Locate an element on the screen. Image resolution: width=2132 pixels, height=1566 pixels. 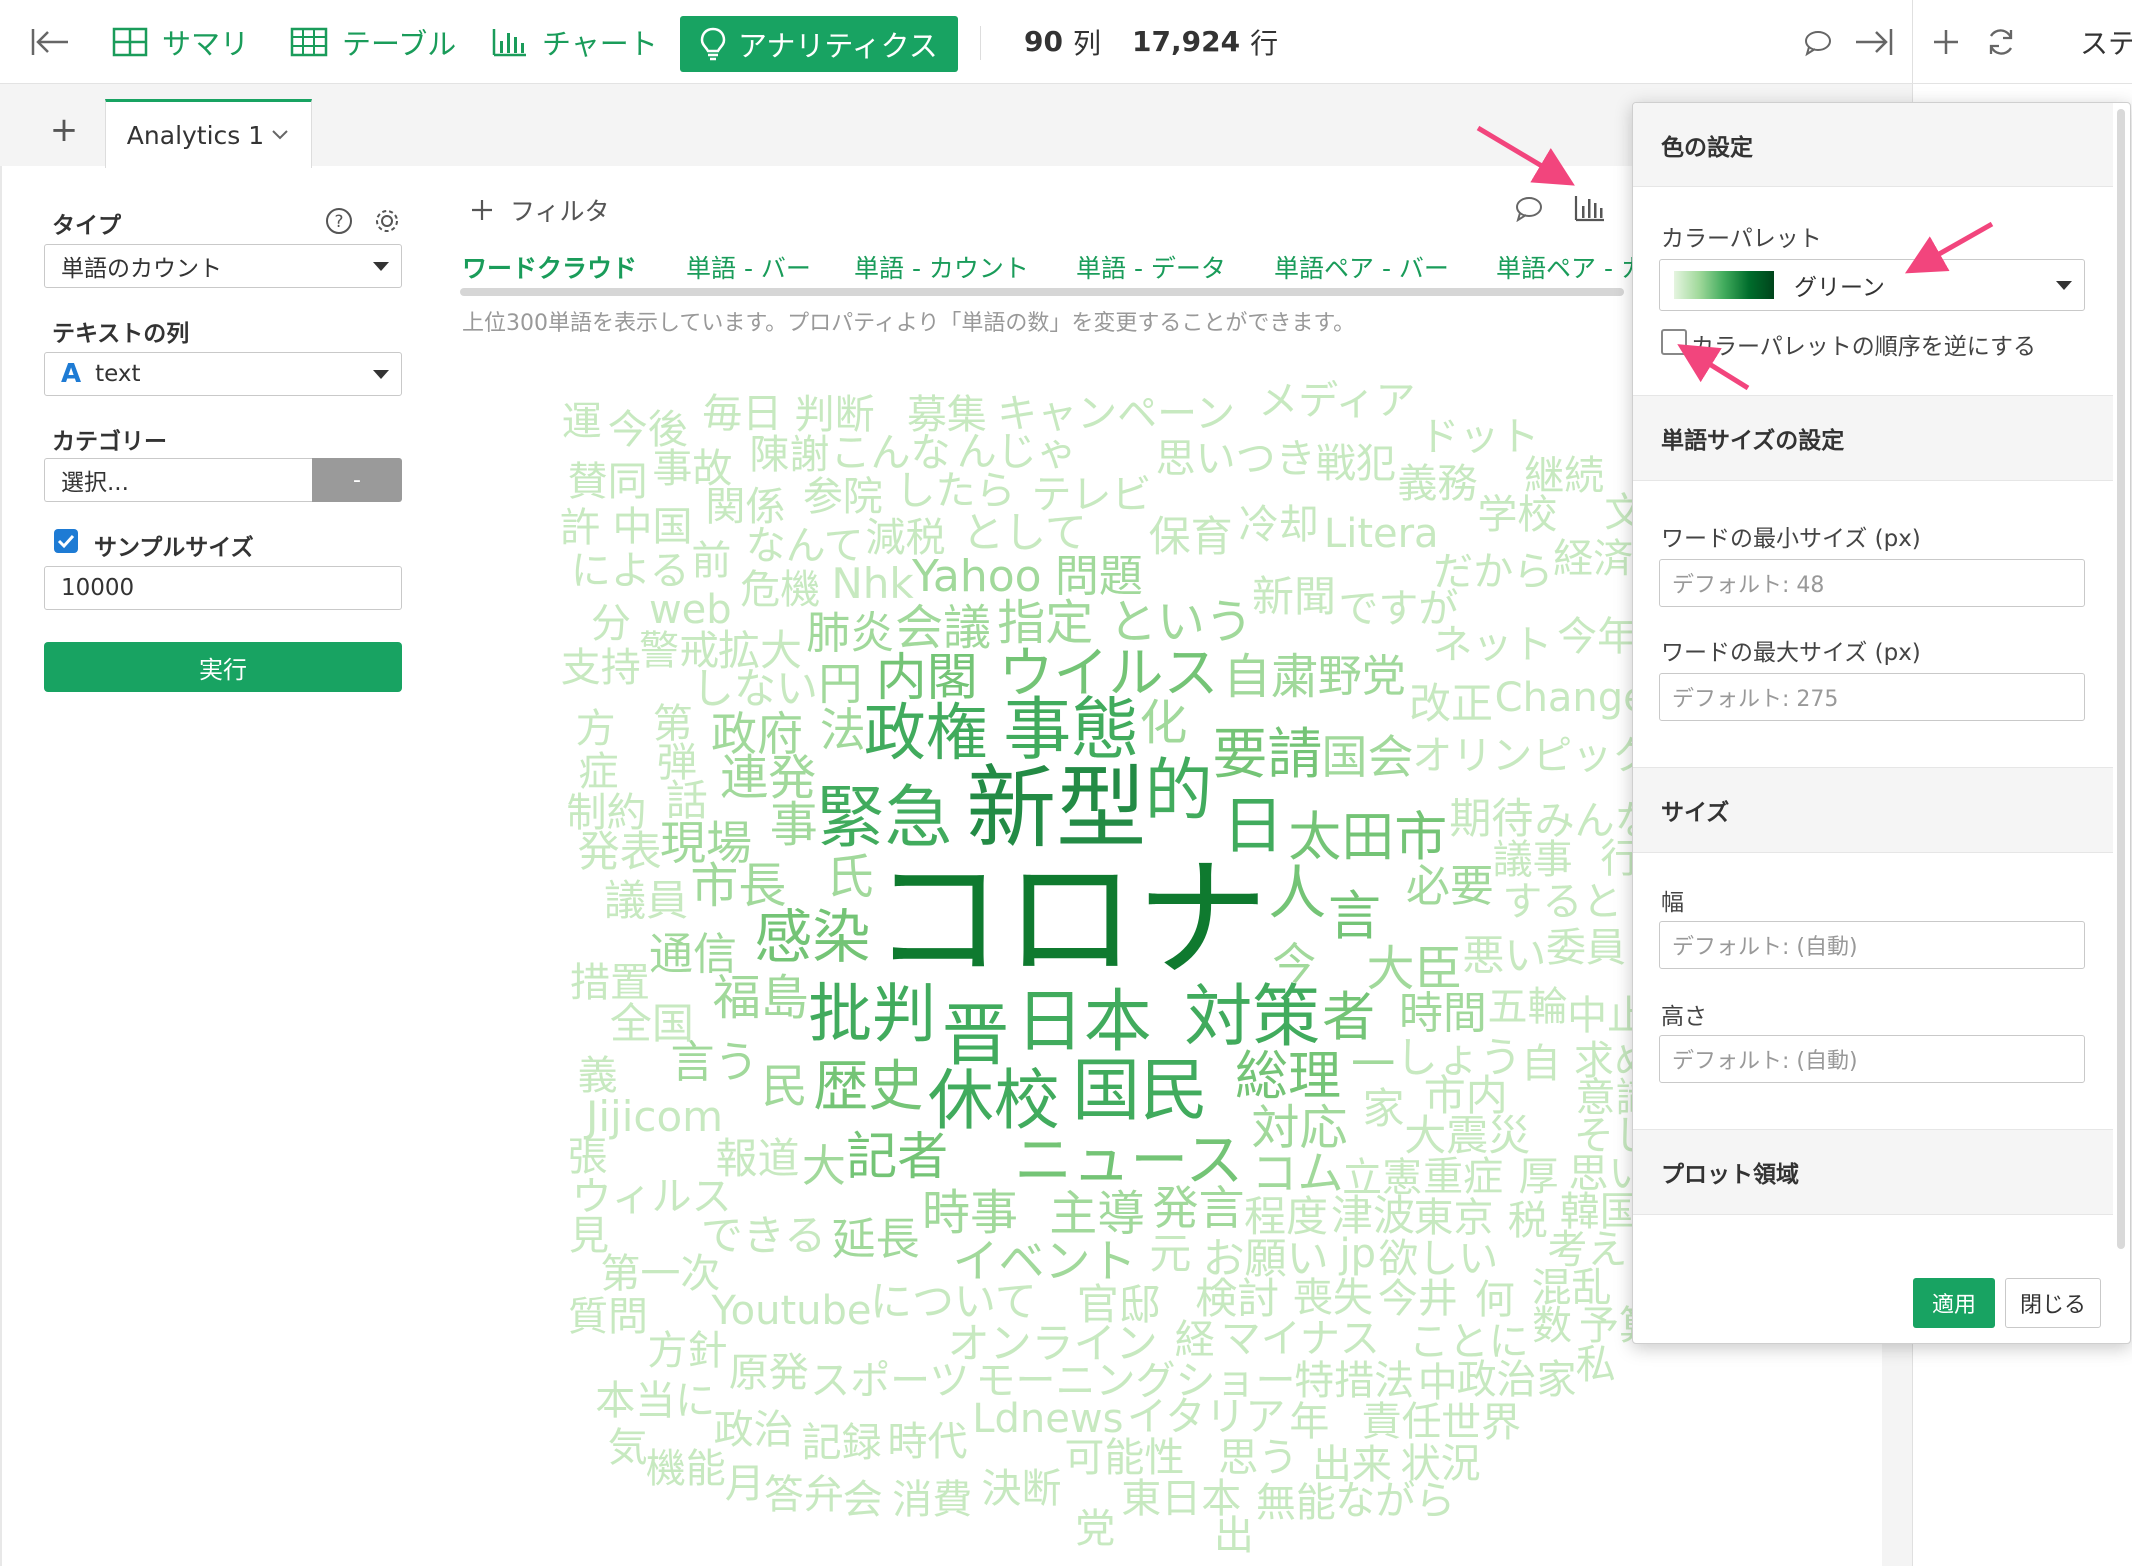
cloud-word: 事 is located at coordinates (793, 825).